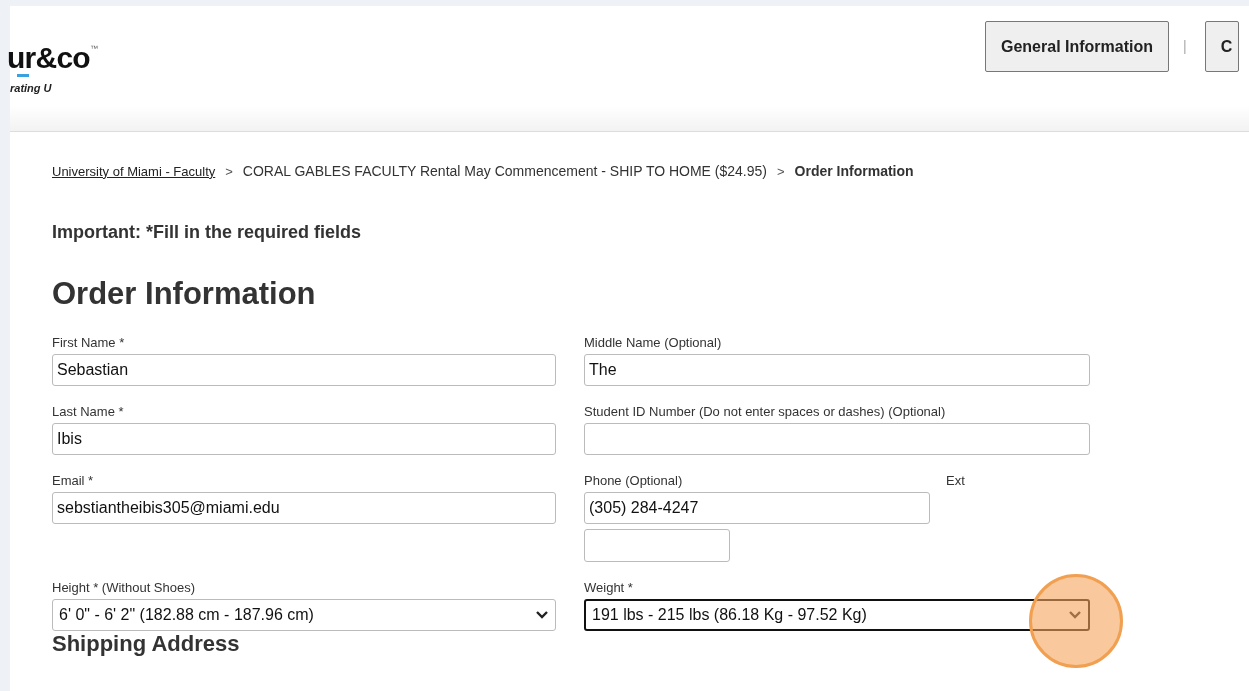  What do you see at coordinates (93, 48) in the screenshot?
I see `trademark-mark: ™` at bounding box center [93, 48].